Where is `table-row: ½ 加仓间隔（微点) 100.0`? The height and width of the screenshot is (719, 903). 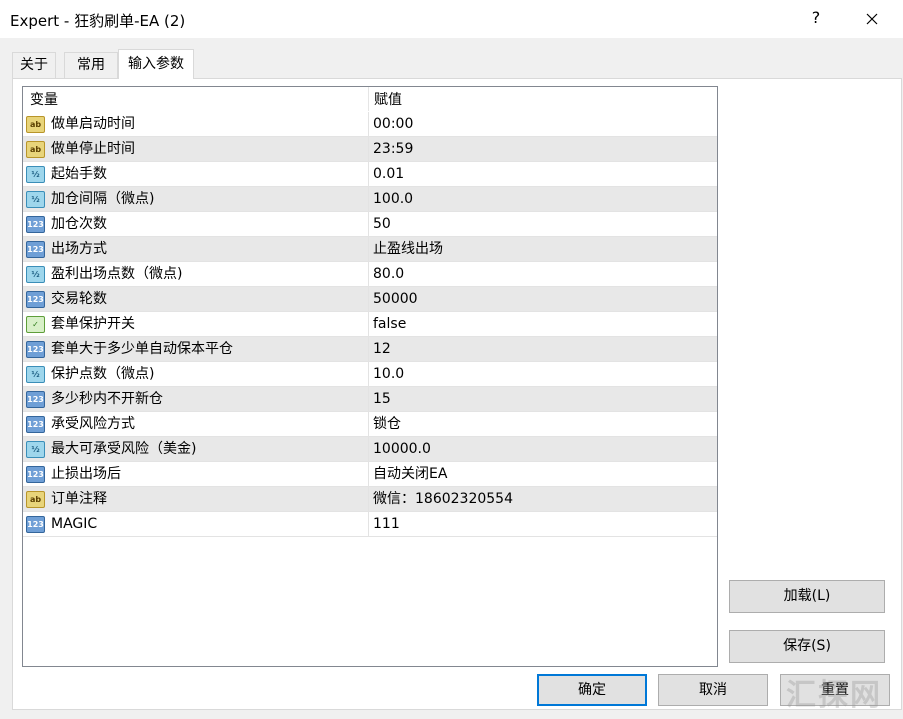 table-row: ½ 加仓间隔（微点) 100.0 is located at coordinates (370, 199).